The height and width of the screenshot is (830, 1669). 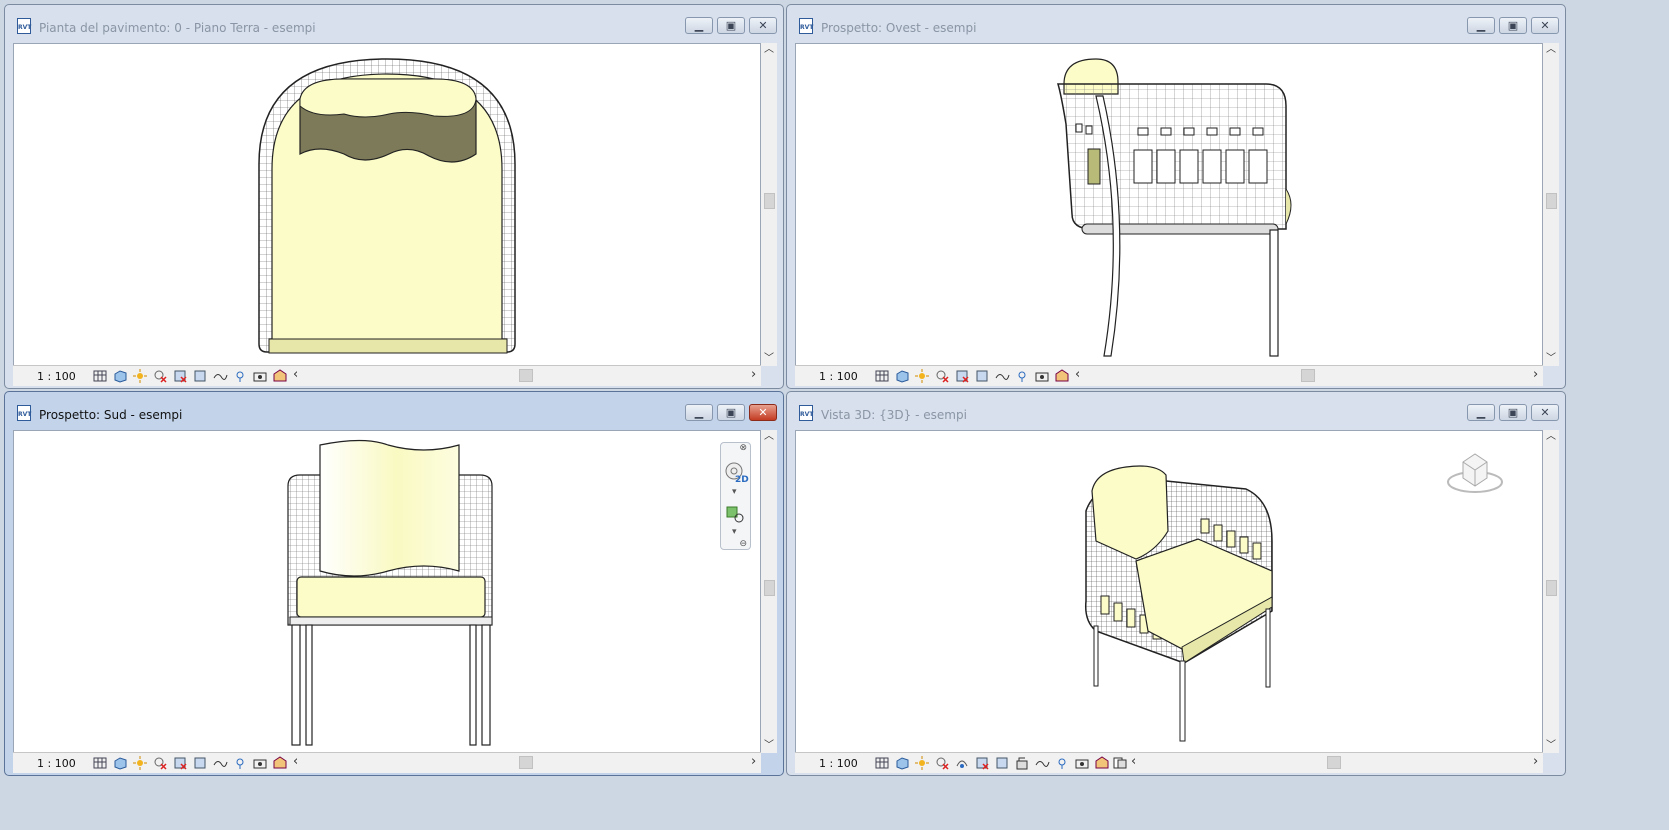 I want to click on unlocked-3d-icon, so click(x=1022, y=763).